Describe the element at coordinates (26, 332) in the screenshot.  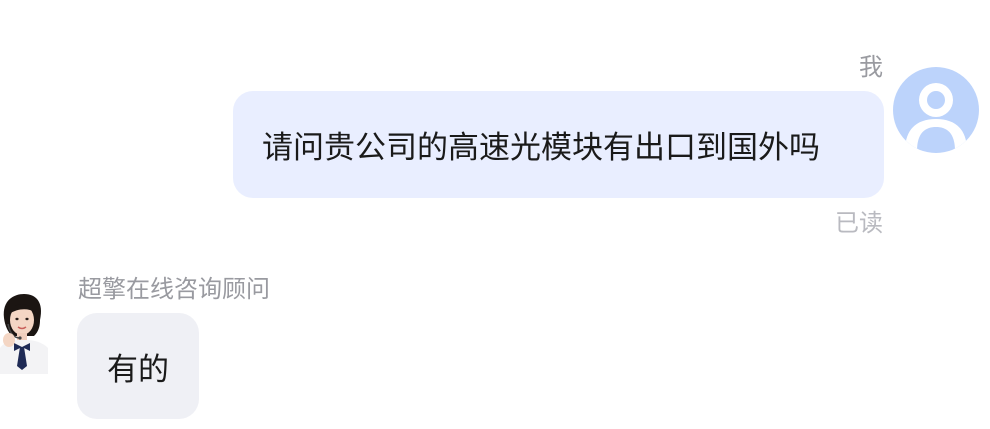
I see `agent-avatar-icon` at that location.